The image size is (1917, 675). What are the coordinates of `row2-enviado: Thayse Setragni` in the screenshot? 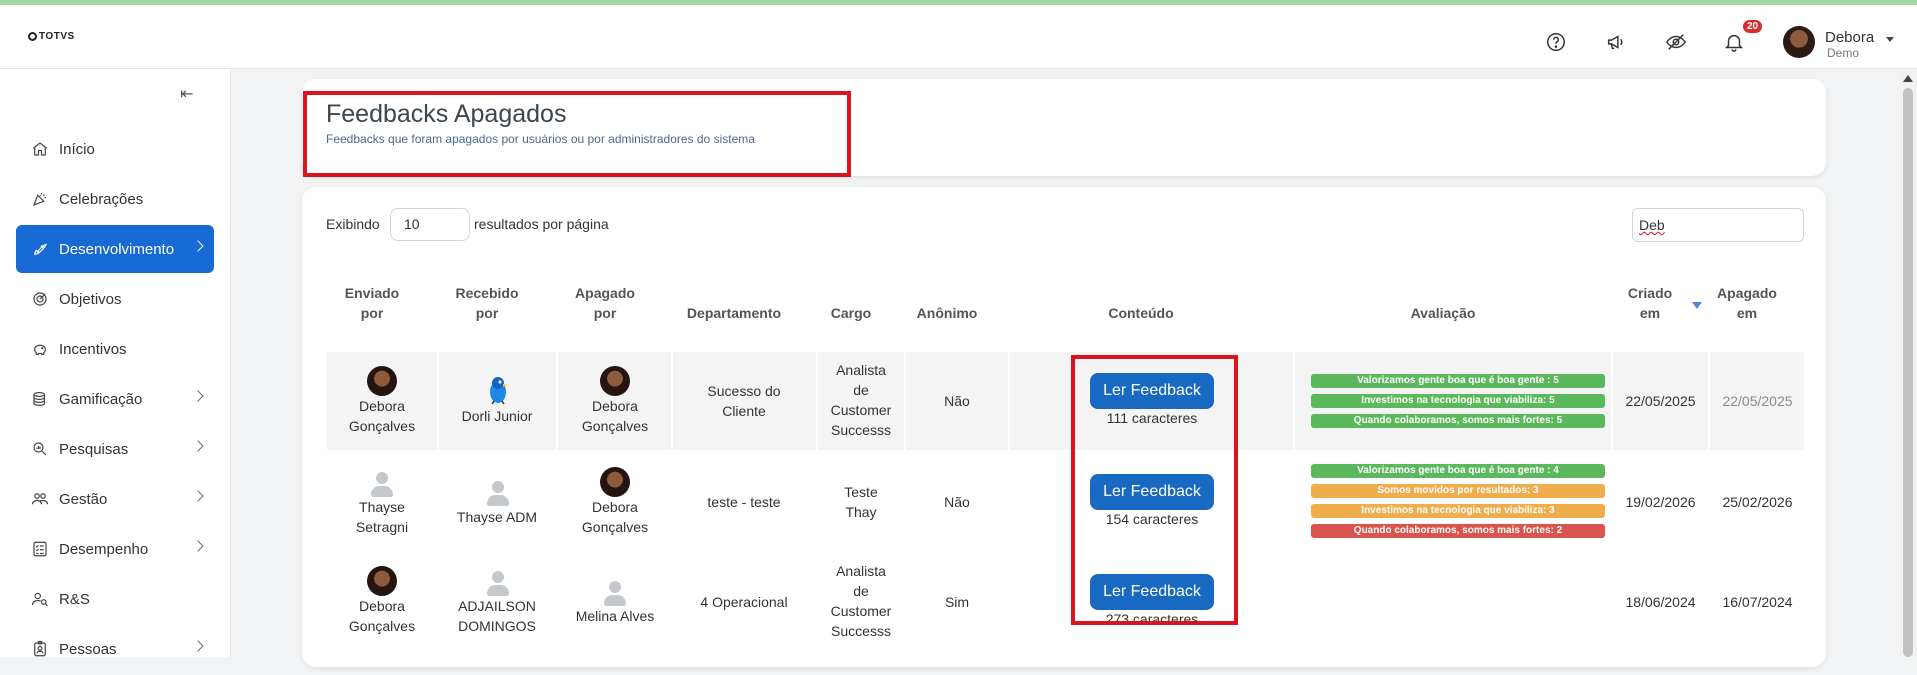 It's located at (382, 517).